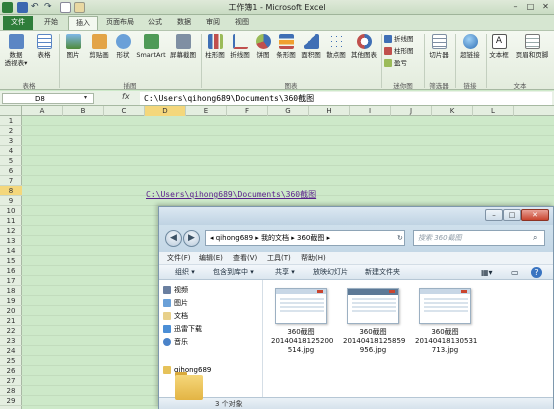 The width and height of the screenshot is (554, 409). Describe the element at coordinates (311, 46) in the screenshot. I see `area-chart-button: 面积图` at that location.